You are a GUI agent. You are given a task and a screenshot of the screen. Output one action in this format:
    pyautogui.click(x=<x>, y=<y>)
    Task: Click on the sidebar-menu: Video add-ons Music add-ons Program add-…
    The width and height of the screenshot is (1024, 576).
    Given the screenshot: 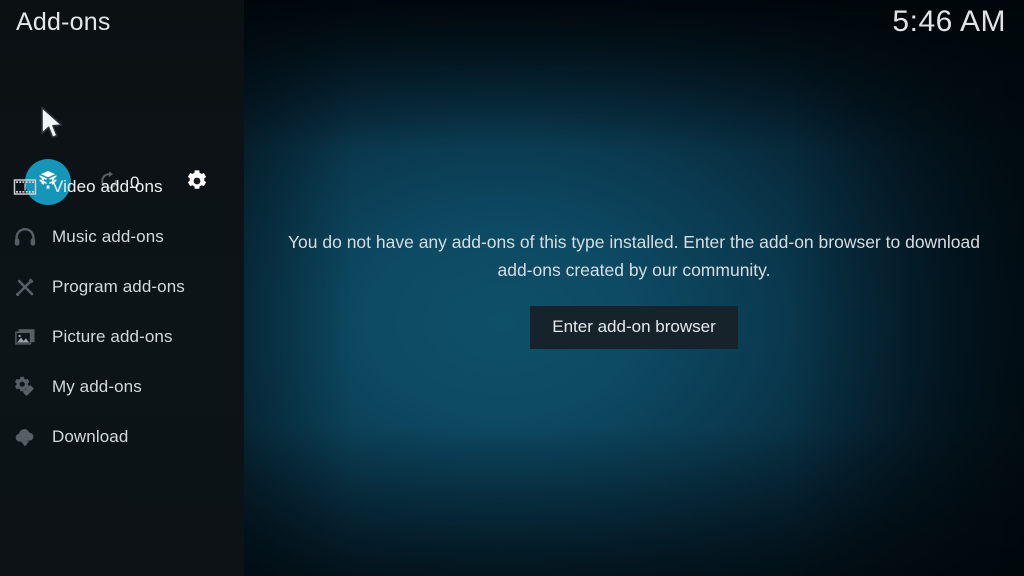 What is the action you would take?
    pyautogui.click(x=122, y=312)
    